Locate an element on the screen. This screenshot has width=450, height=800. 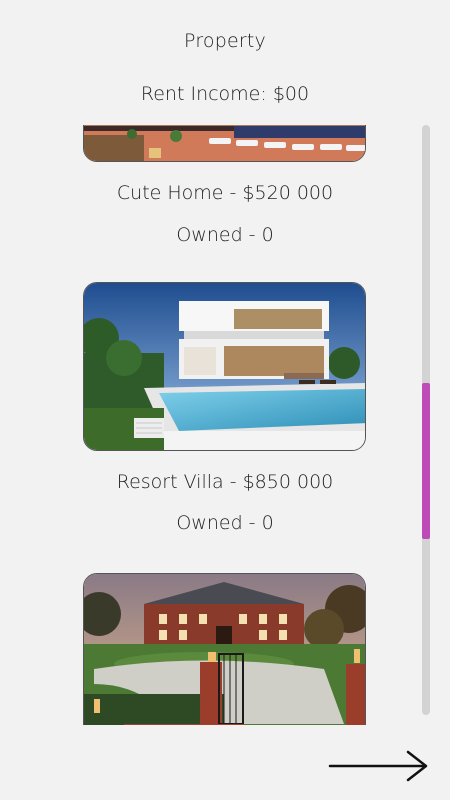
property-image-cute-home is located at coordinates (224, 143).